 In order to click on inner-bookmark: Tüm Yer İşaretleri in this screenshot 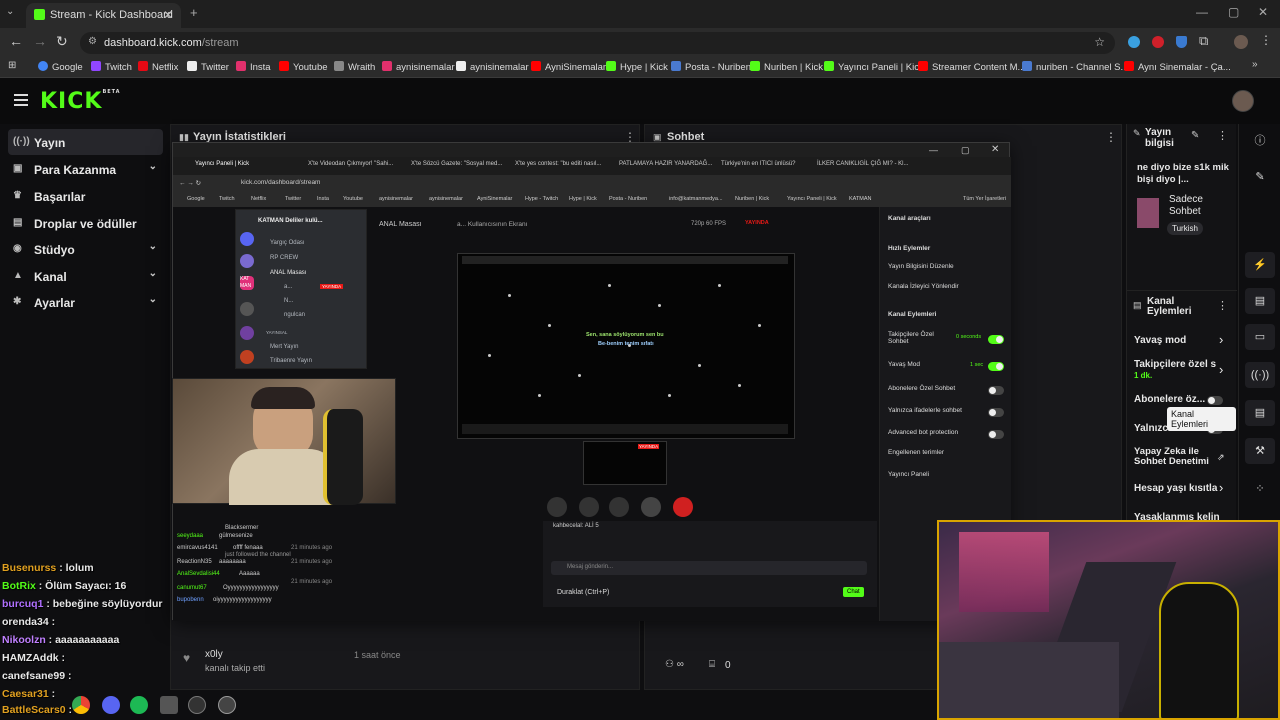, I will do `click(984, 199)`.